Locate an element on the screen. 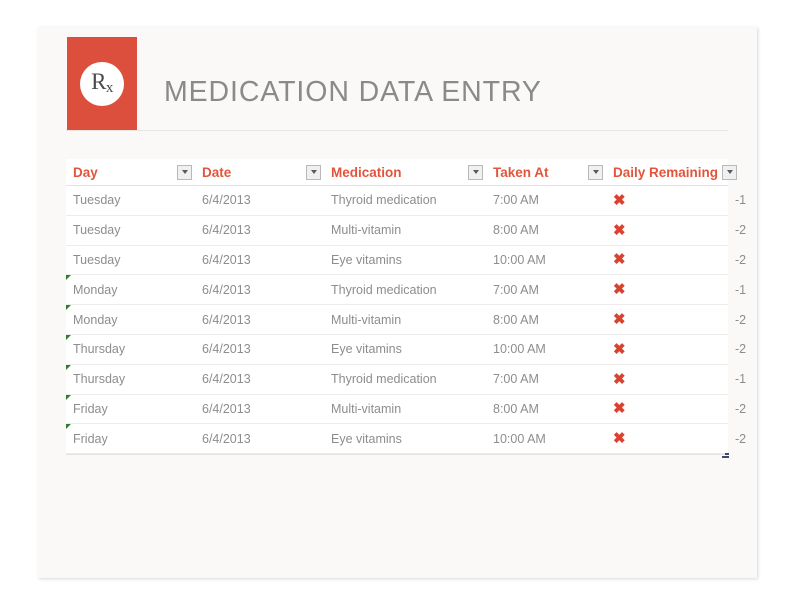 The width and height of the screenshot is (800, 609). table-row: Tuesday 6/4/2013 Eye vitamins 10:00 AM ✖ -2 is located at coordinates (406, 260).